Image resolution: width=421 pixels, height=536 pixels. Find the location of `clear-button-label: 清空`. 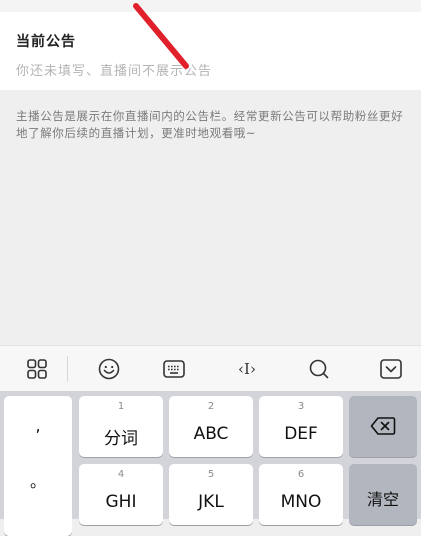

clear-button-label: 清空 is located at coordinates (382, 499).